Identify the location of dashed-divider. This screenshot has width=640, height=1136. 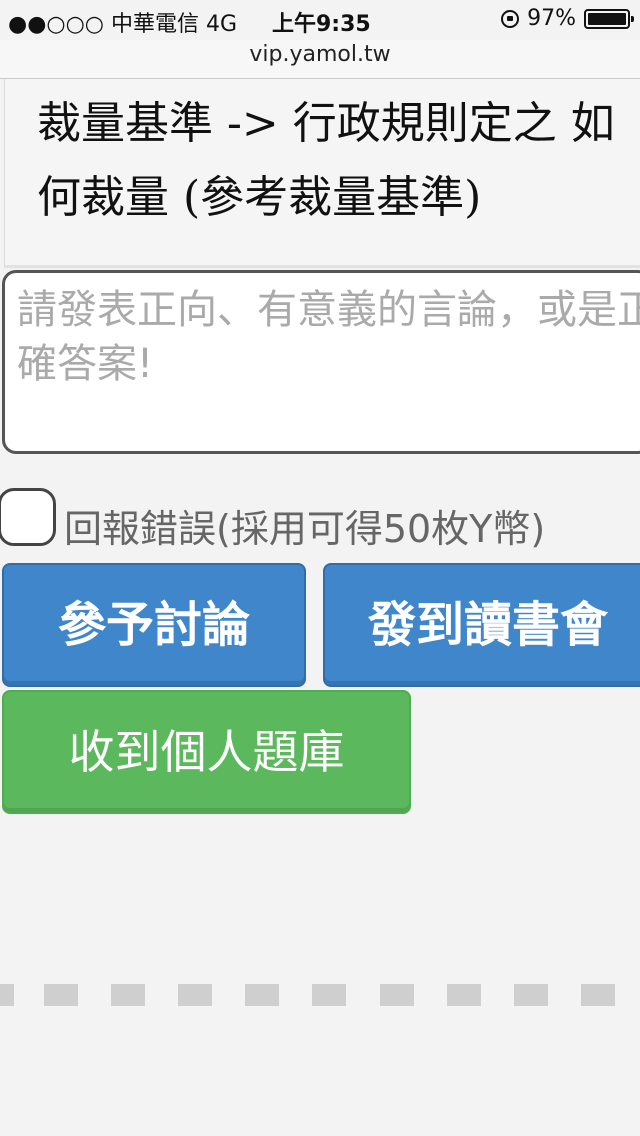
(320, 995).